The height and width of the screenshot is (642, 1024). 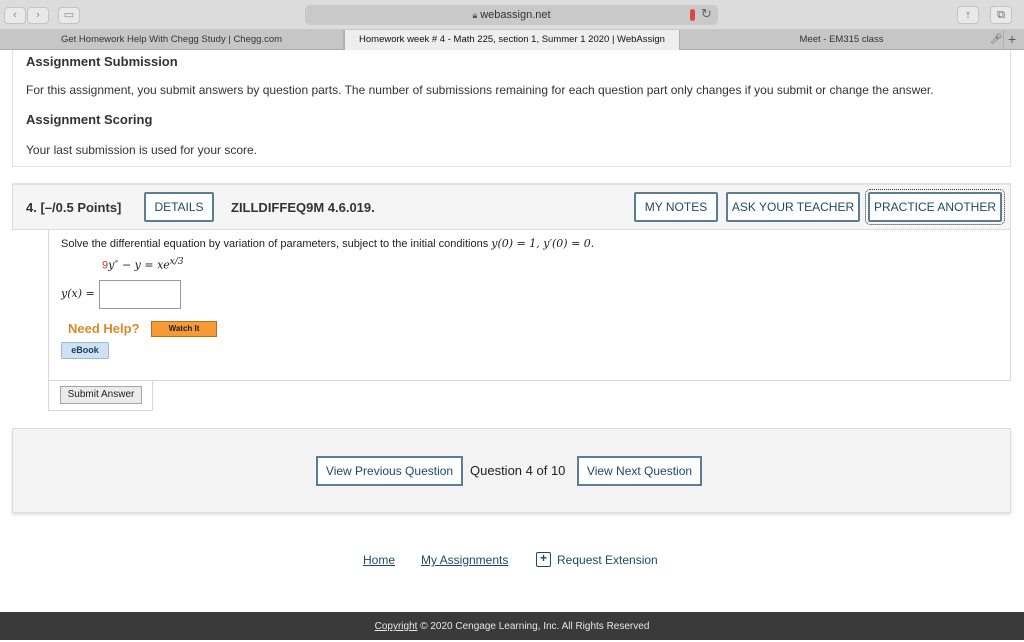 What do you see at coordinates (15, 15) in the screenshot?
I see `back-icon: ‹` at bounding box center [15, 15].